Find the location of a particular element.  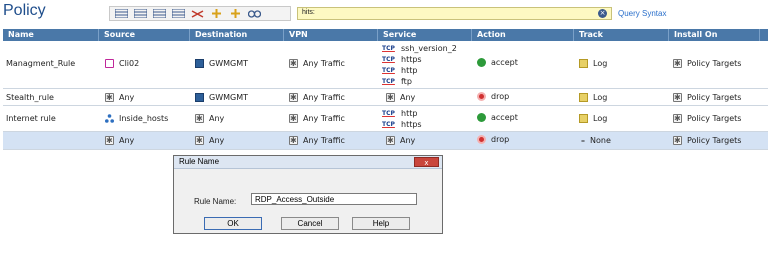

service-value: Any is located at coordinates (408, 97).